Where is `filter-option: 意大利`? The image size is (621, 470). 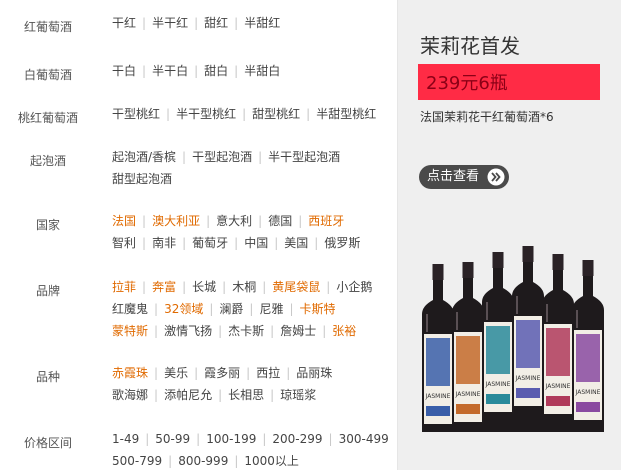 filter-option: 意大利 is located at coordinates (234, 221).